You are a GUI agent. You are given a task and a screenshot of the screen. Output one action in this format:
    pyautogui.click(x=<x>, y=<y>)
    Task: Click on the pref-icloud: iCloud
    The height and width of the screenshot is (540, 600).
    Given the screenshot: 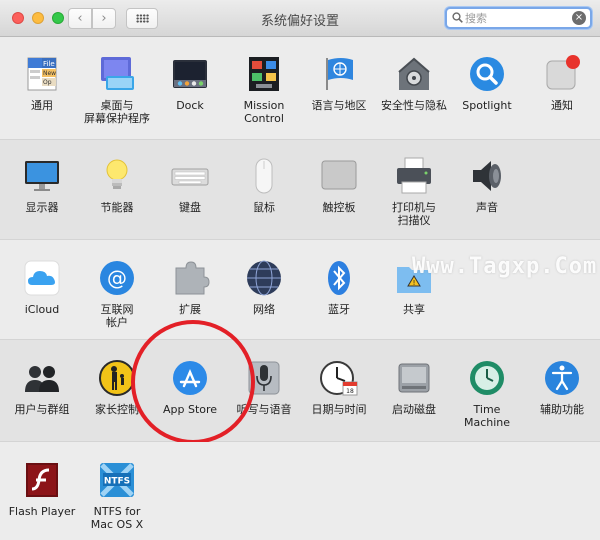 What is the action you would take?
    pyautogui.click(x=42, y=287)
    